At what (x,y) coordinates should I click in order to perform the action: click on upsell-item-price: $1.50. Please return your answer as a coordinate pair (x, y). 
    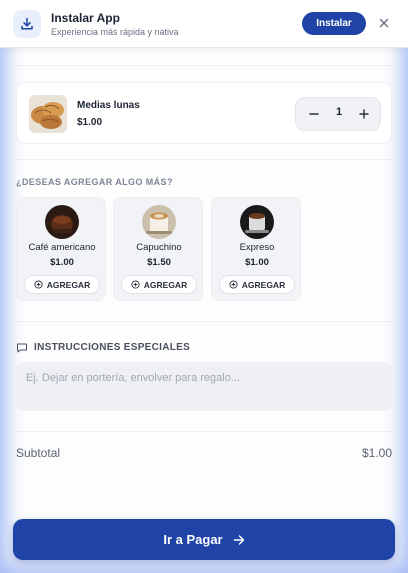
    Looking at the image, I should click on (159, 262).